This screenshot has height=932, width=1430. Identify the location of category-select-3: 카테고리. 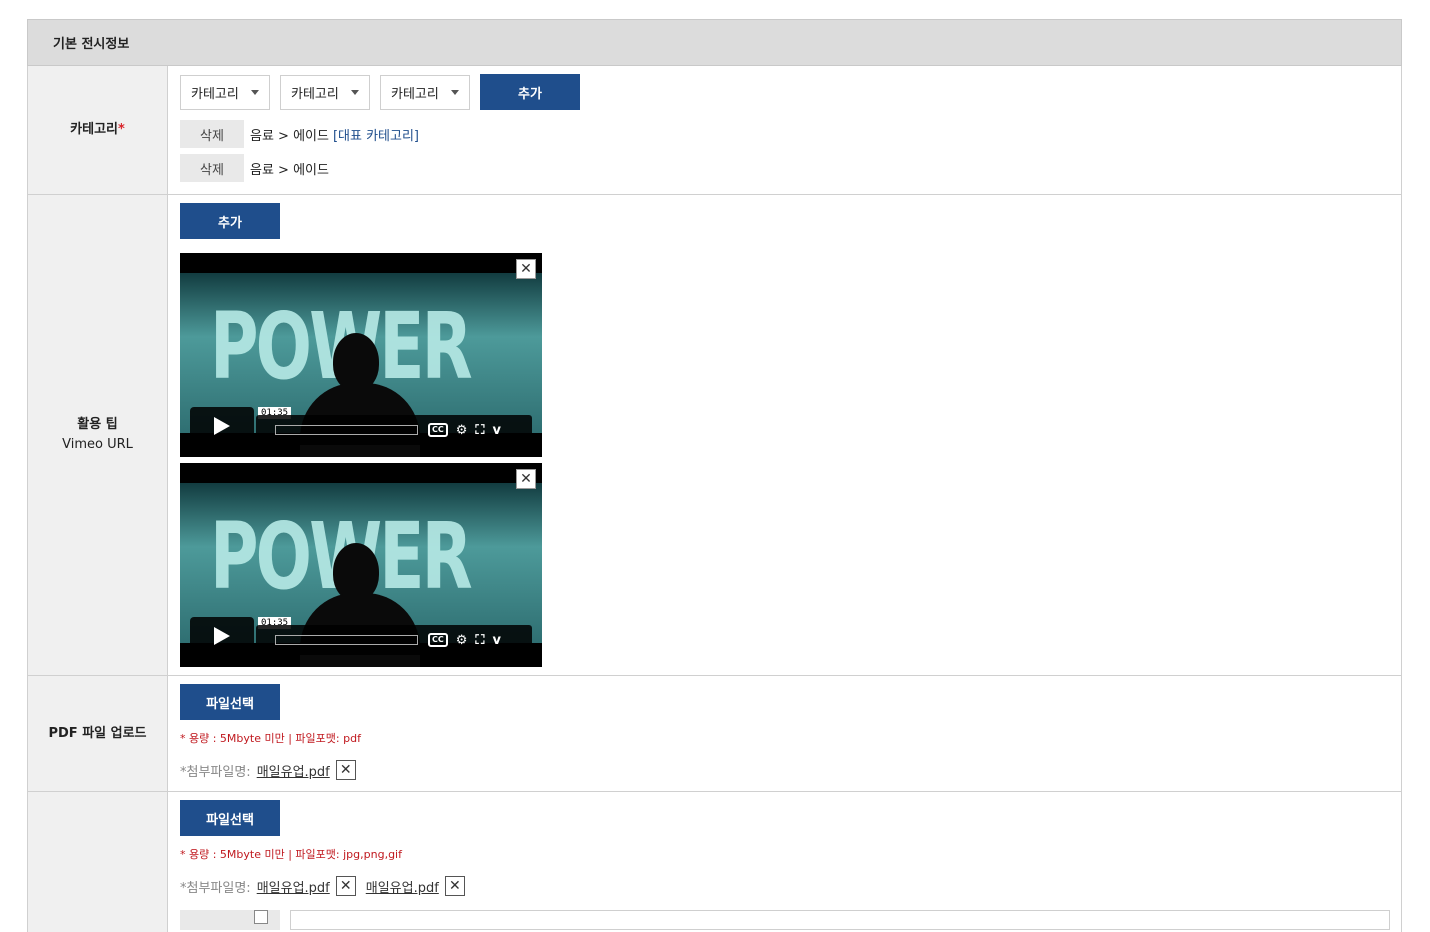
(425, 92).